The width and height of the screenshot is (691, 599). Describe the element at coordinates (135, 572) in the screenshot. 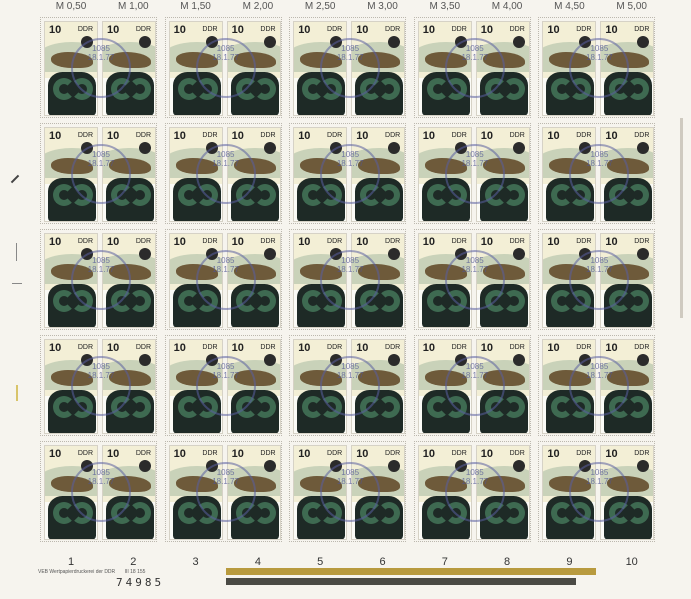

I see `printer-code: III 18 155` at that location.